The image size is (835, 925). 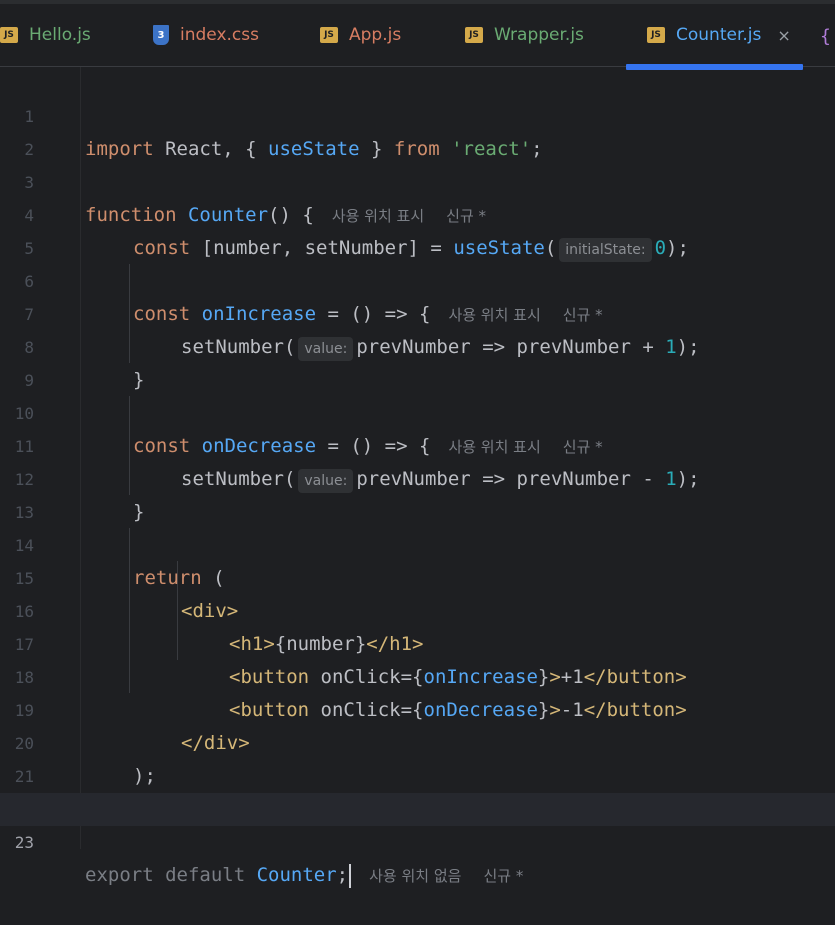 I want to click on tab-label: App.js, so click(x=375, y=35).